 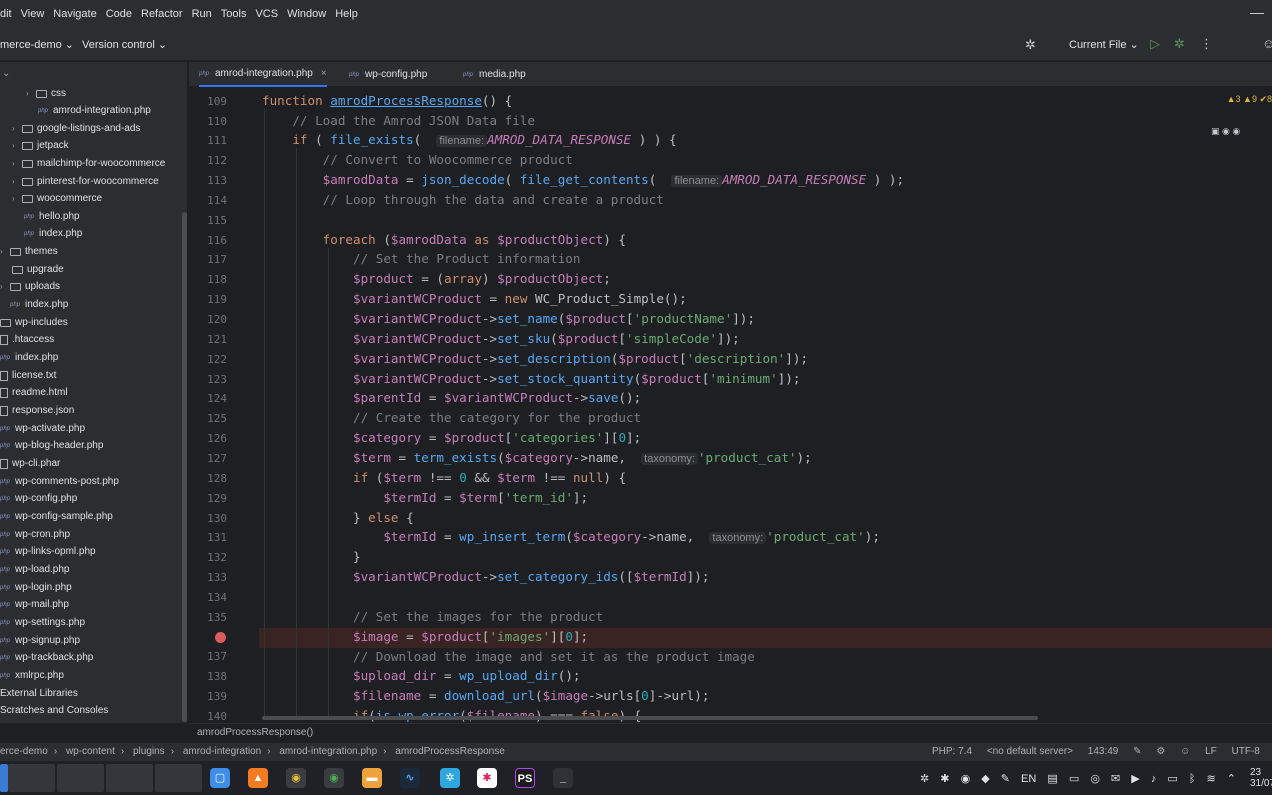 I want to click on chevron-down-icon: ⌄, so click(x=6, y=73).